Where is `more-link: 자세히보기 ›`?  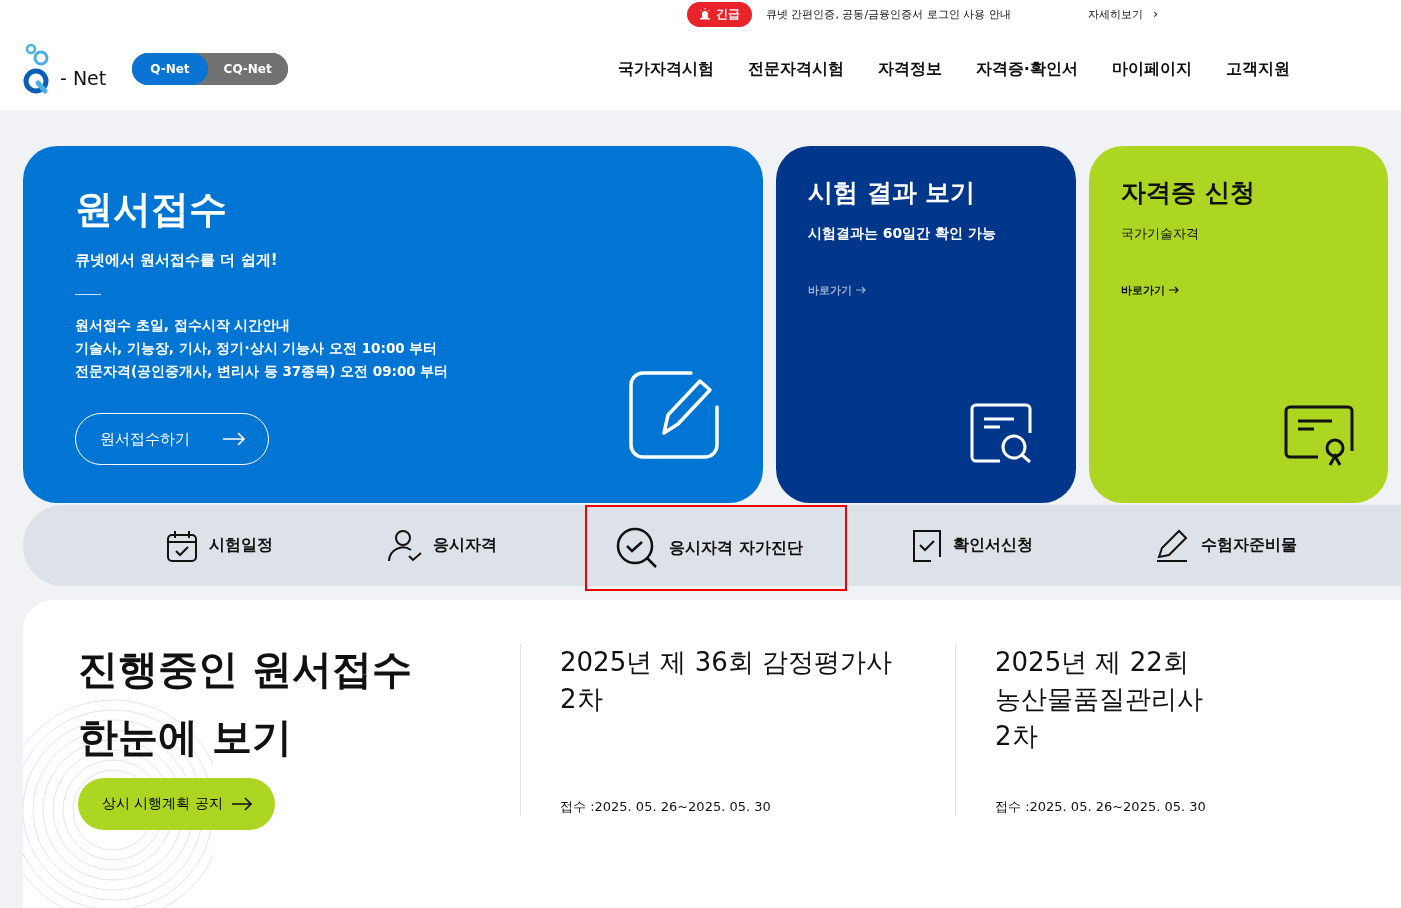
more-link: 자세히보기 › is located at coordinates (1123, 14).